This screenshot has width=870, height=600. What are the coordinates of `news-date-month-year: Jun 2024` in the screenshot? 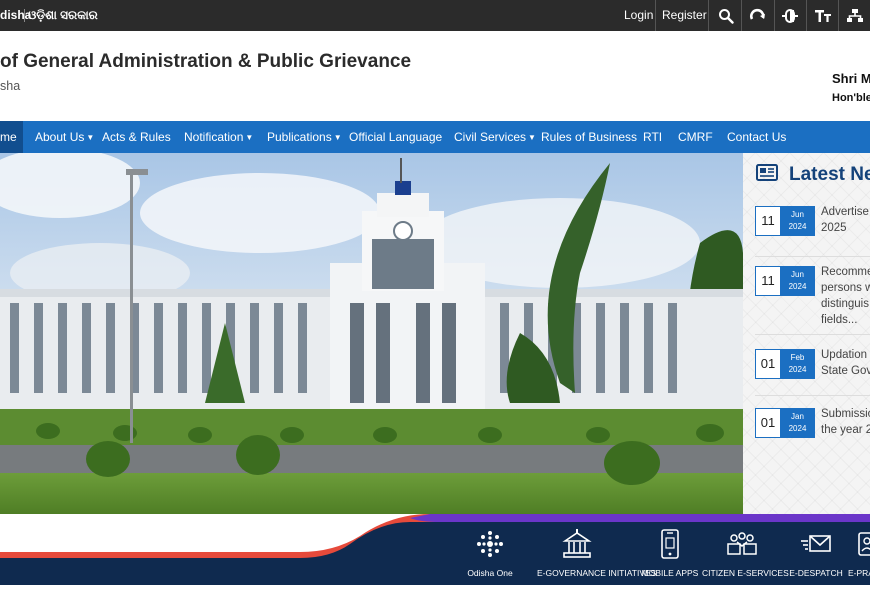 It's located at (797, 281).